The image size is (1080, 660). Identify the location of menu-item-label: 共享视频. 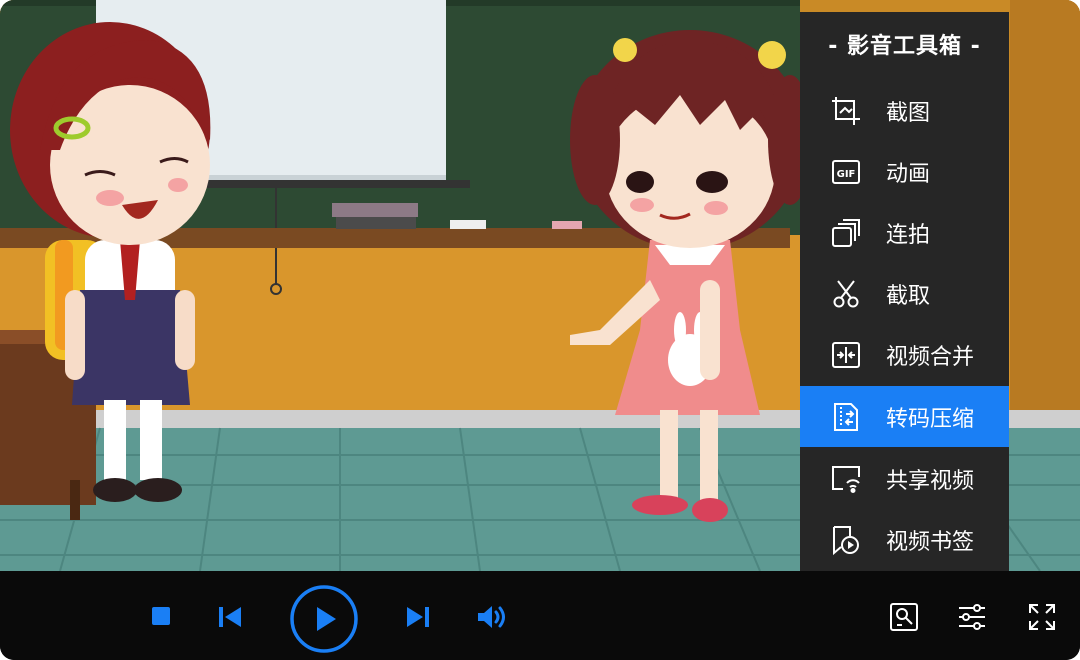
(930, 481).